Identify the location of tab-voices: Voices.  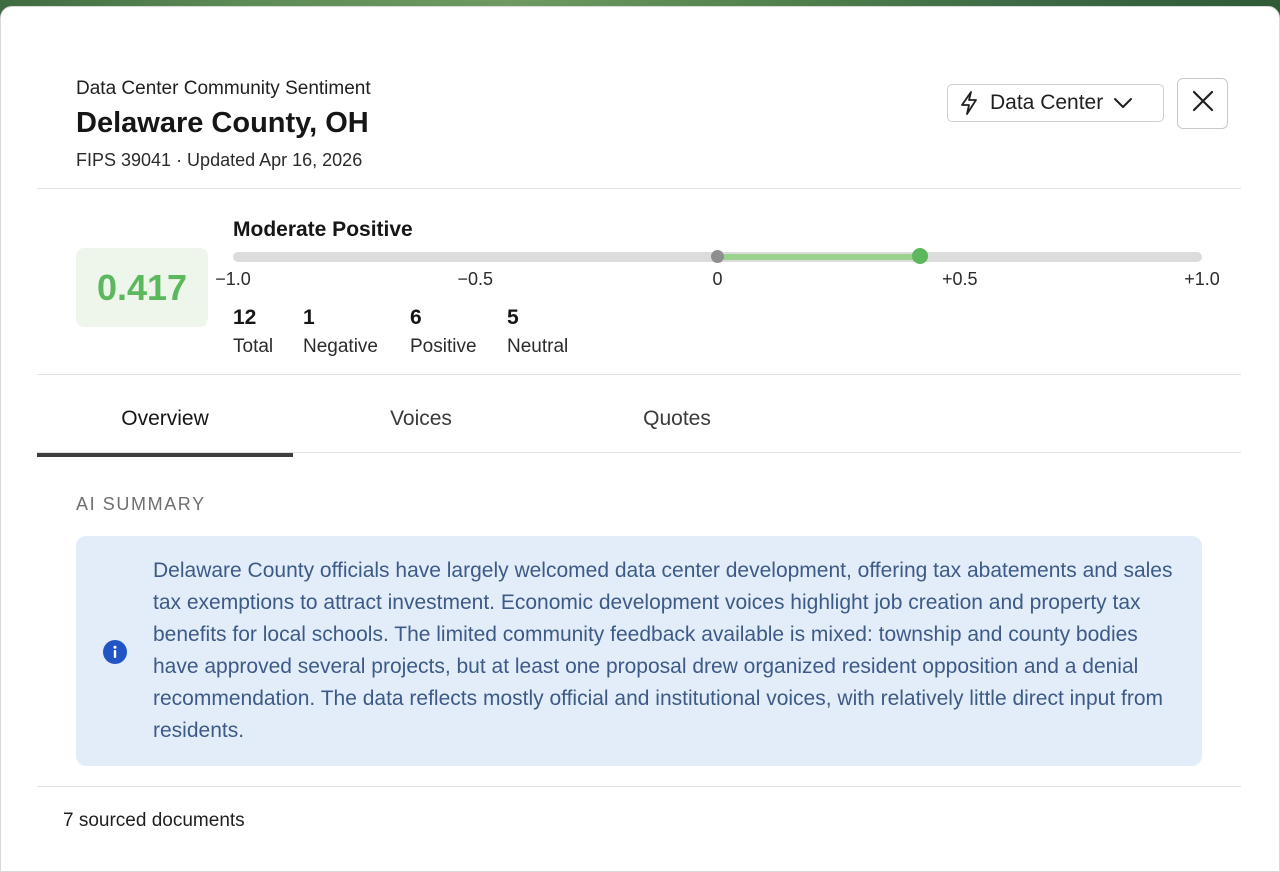
(421, 419).